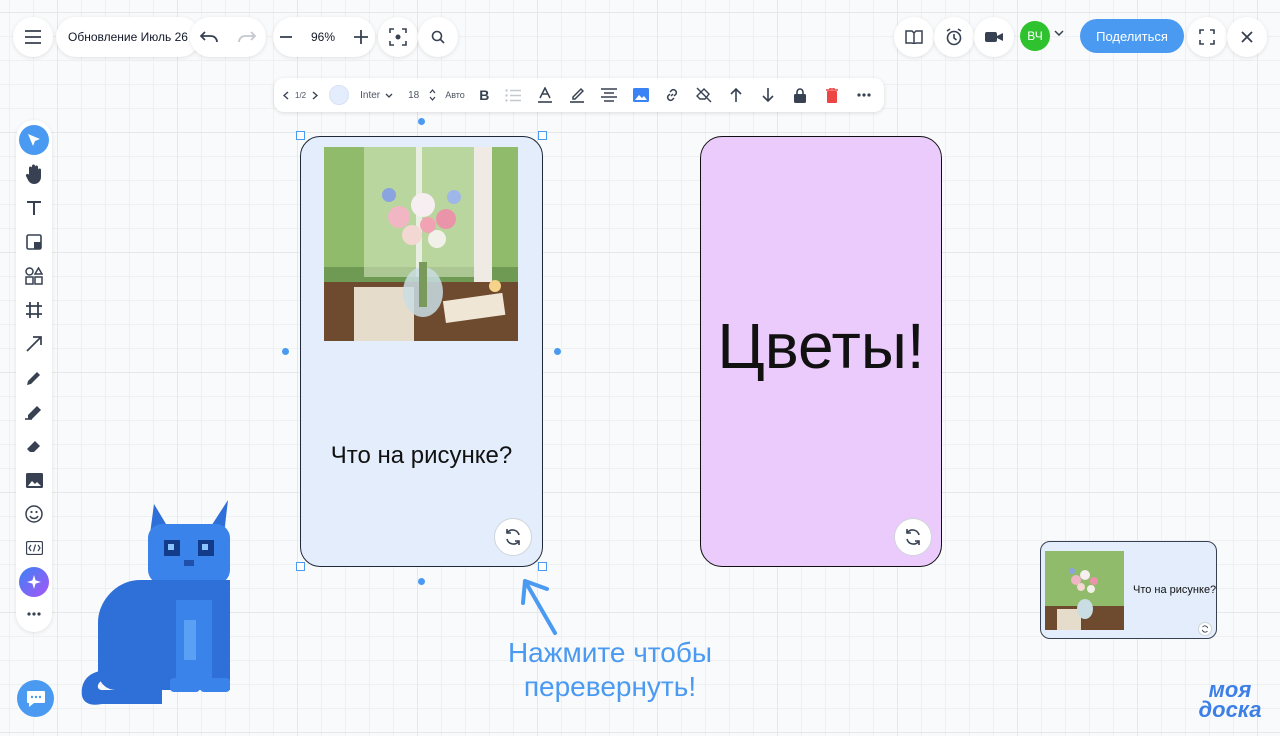 The height and width of the screenshot is (736, 1280). I want to click on flip-rotate-icon, so click(1205, 629).